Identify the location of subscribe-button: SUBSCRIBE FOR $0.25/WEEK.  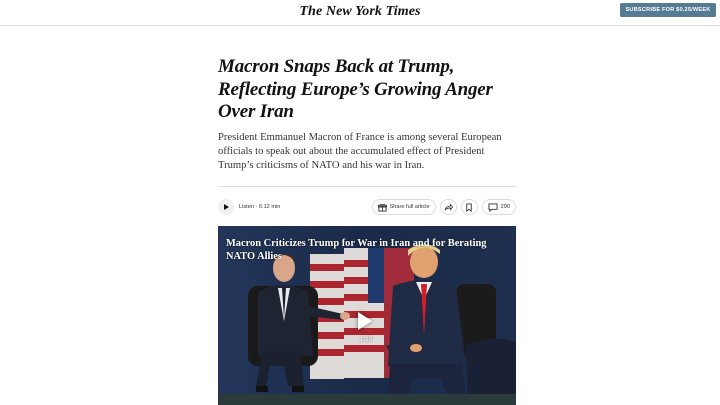
(668, 10).